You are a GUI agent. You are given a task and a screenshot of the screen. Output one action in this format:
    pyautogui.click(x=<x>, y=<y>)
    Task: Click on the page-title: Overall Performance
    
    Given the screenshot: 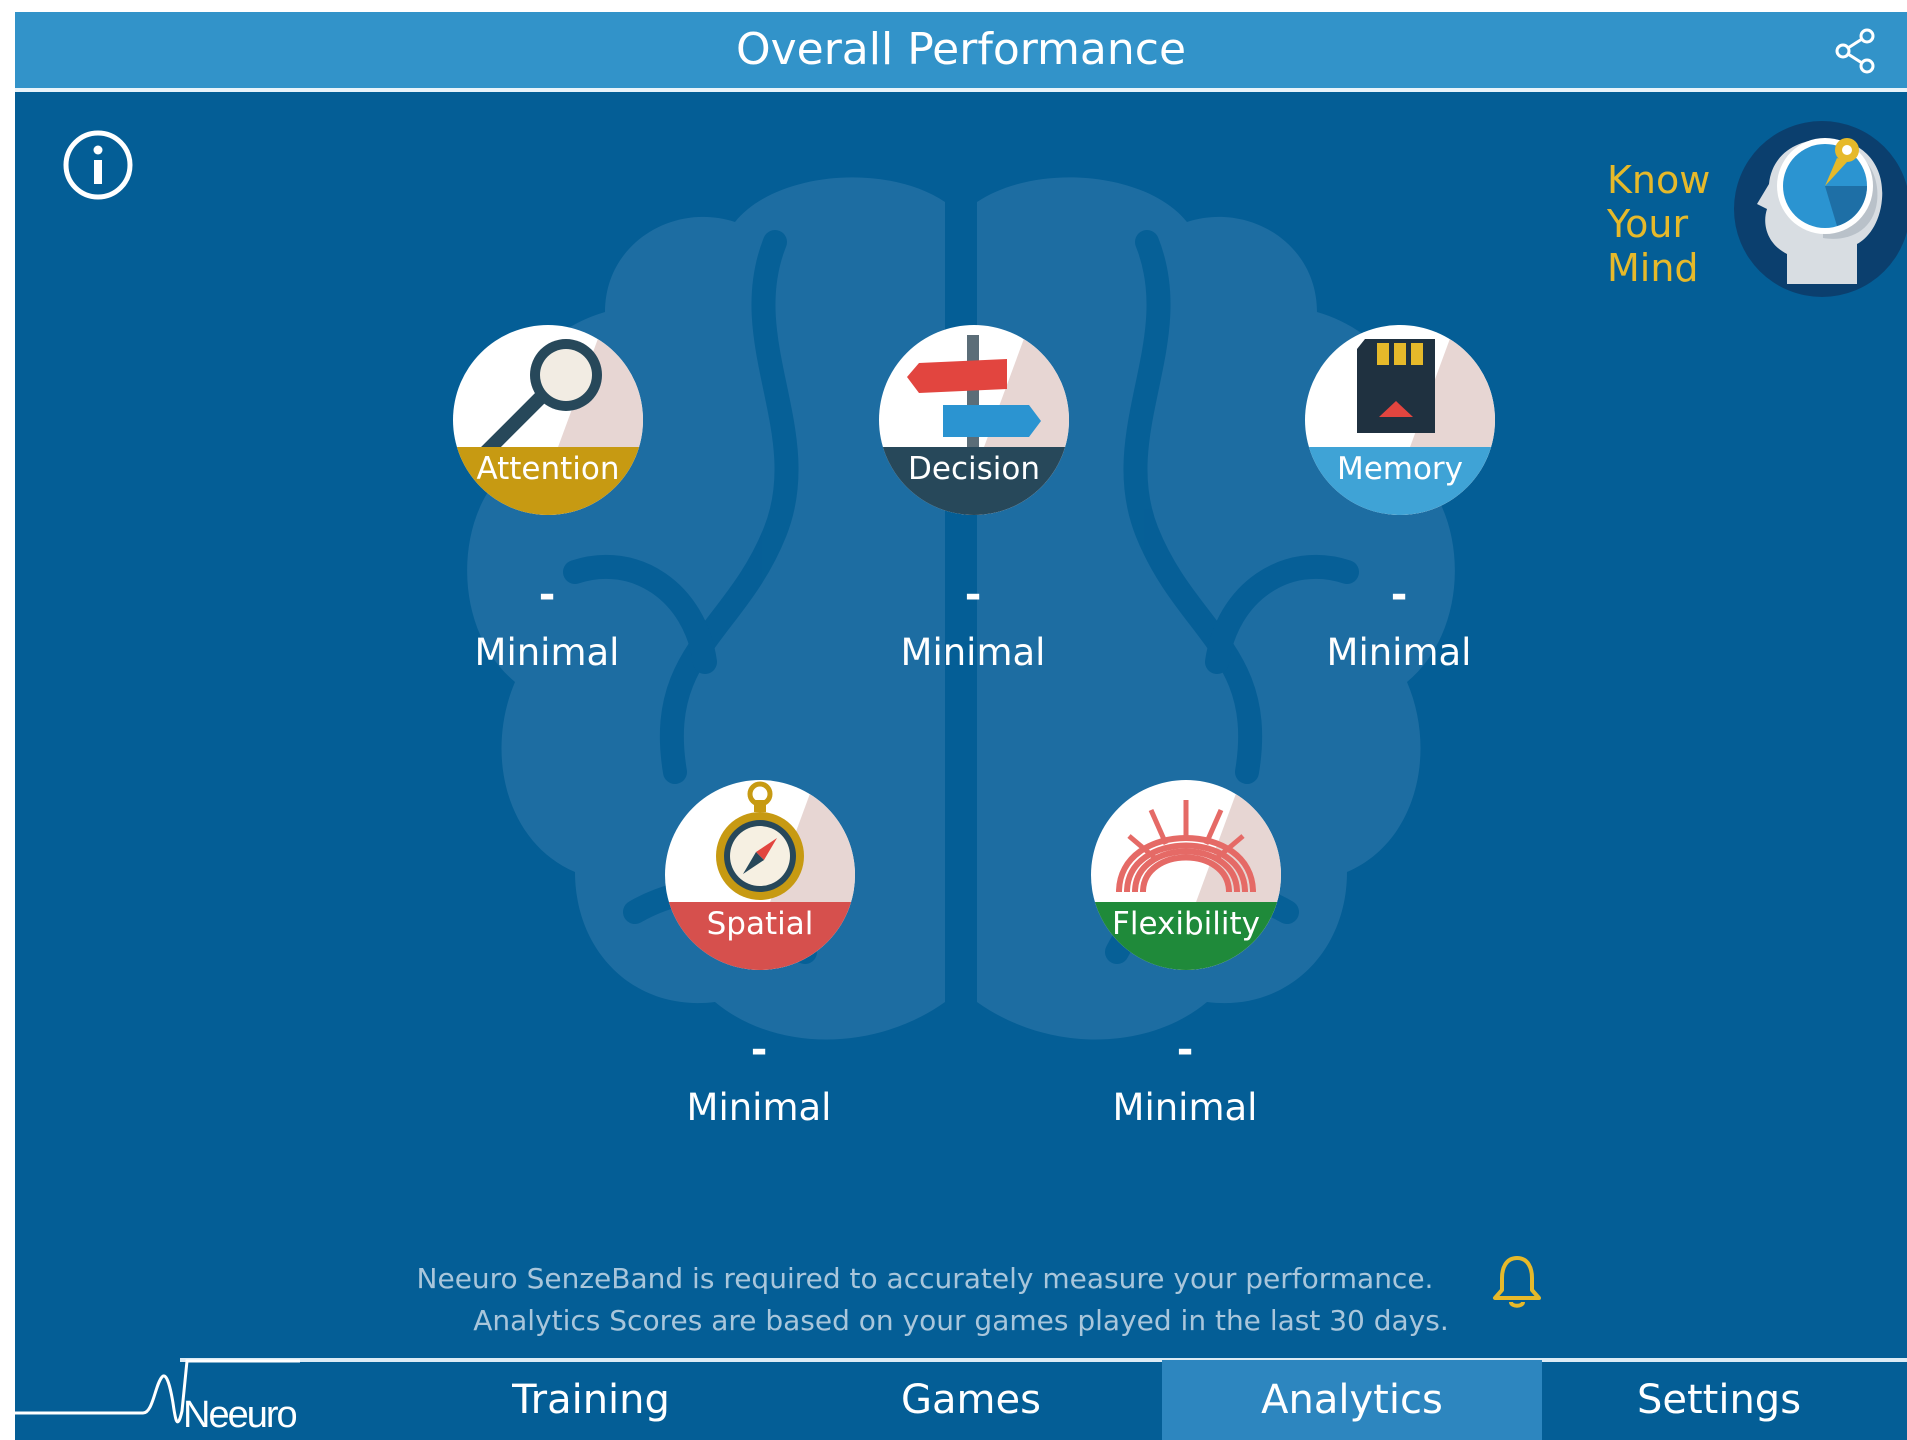 What is the action you would take?
    pyautogui.click(x=961, y=49)
    